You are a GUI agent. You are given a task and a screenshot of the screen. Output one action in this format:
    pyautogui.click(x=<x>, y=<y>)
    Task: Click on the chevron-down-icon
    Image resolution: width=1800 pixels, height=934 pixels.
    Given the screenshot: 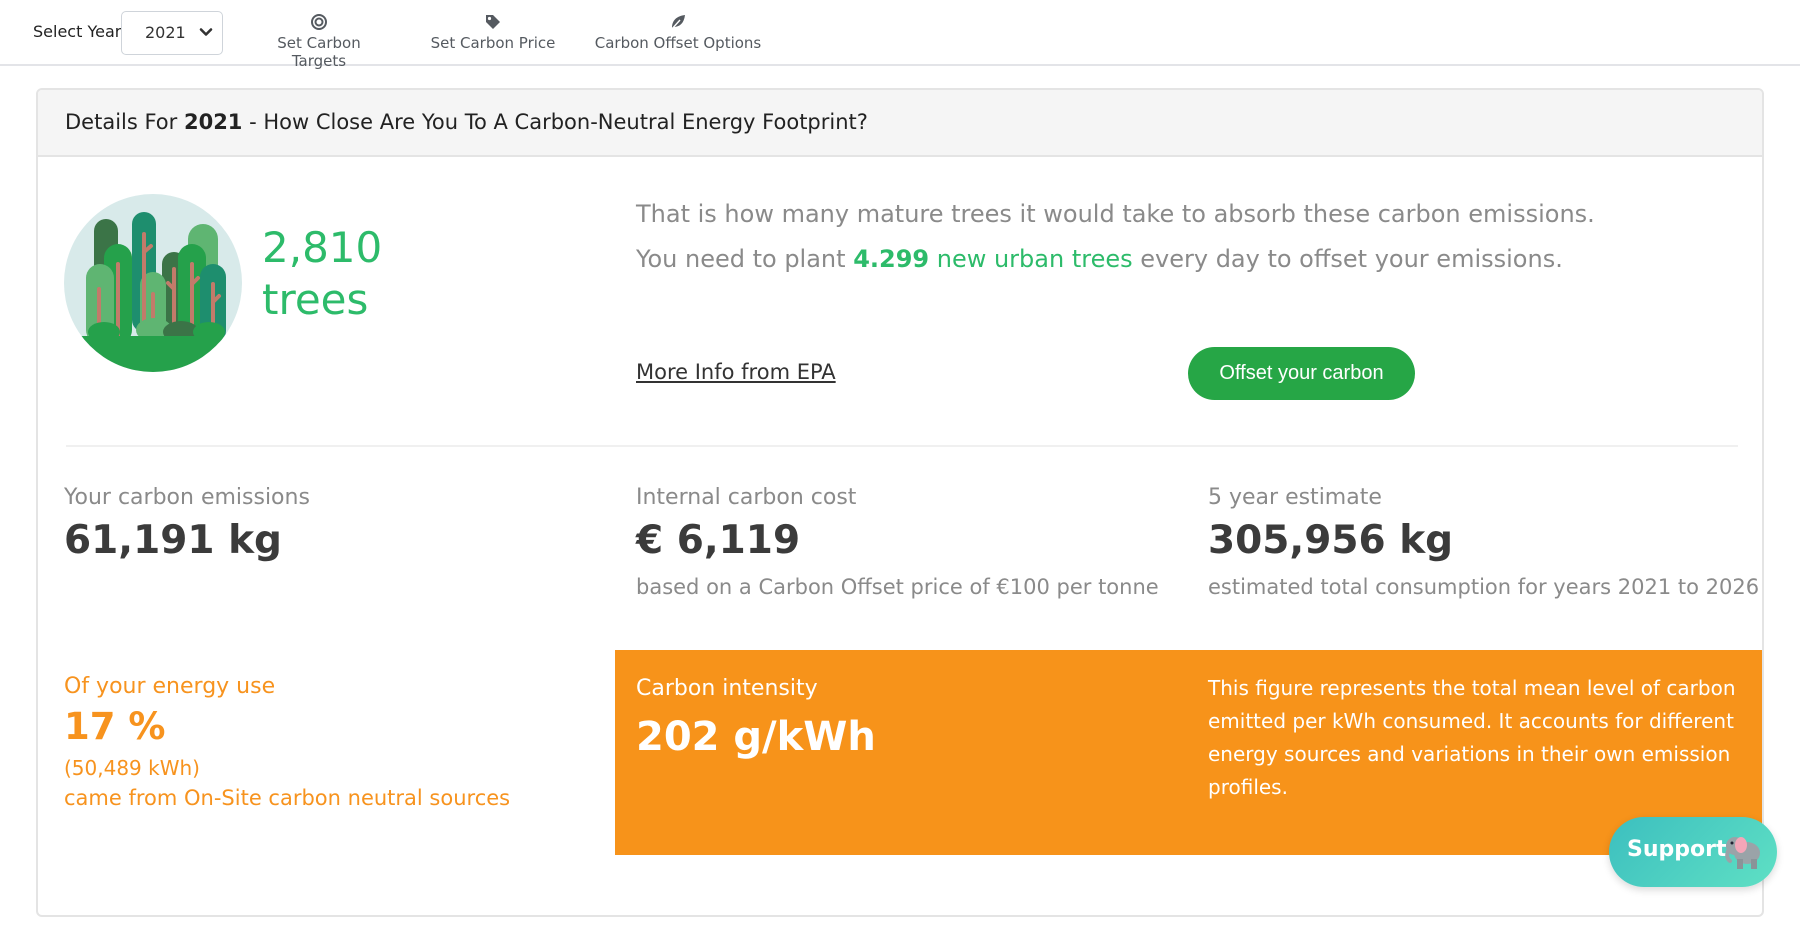 What is the action you would take?
    pyautogui.click(x=206, y=32)
    